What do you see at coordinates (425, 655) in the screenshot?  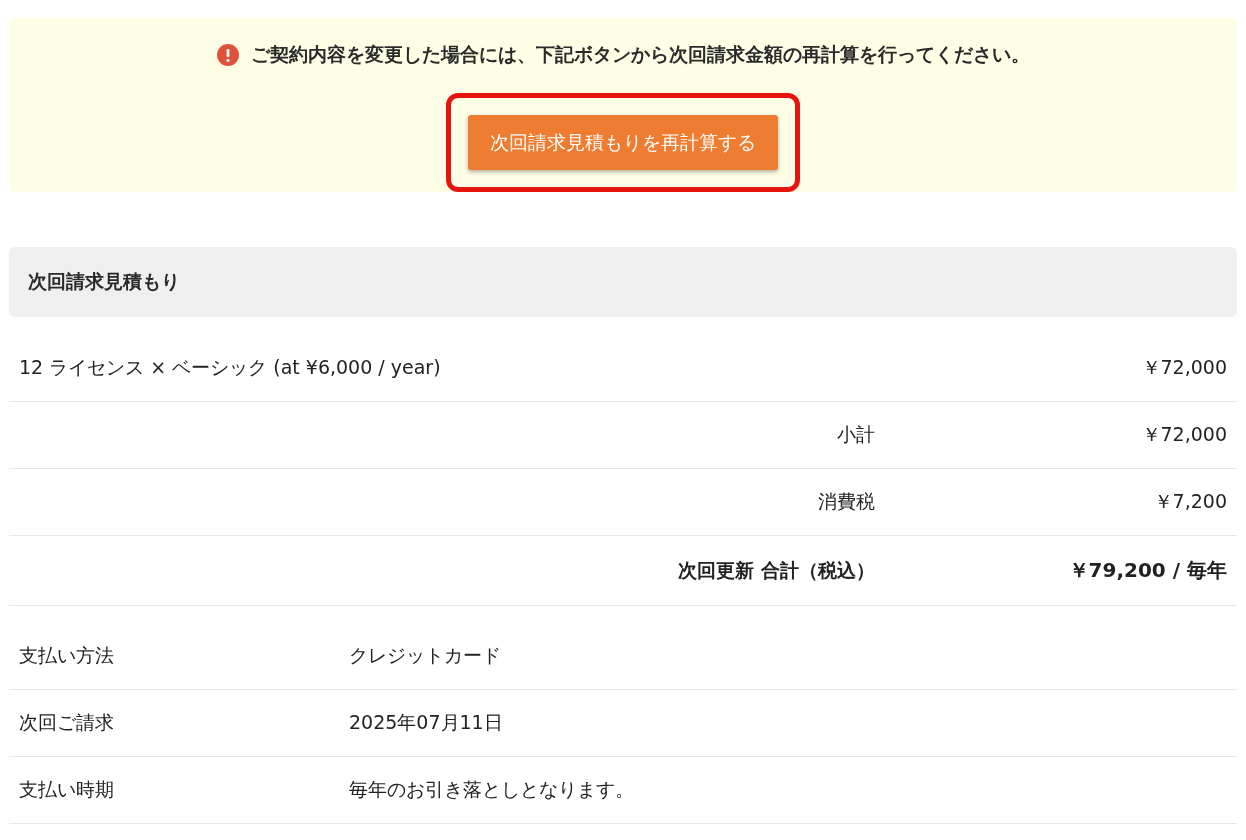 I see `detail-value: クレジットカード` at bounding box center [425, 655].